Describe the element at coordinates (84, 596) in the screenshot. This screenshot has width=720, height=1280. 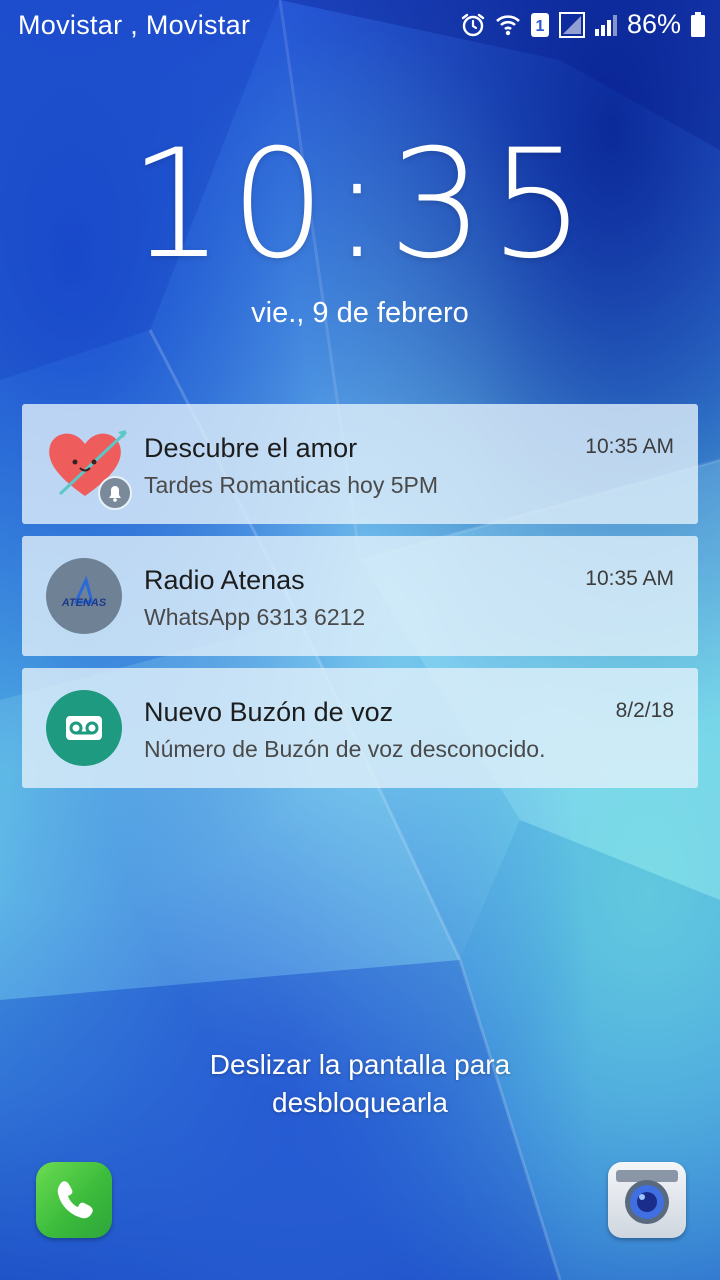
I see `radio-atenas-logo: ATENAS` at that location.